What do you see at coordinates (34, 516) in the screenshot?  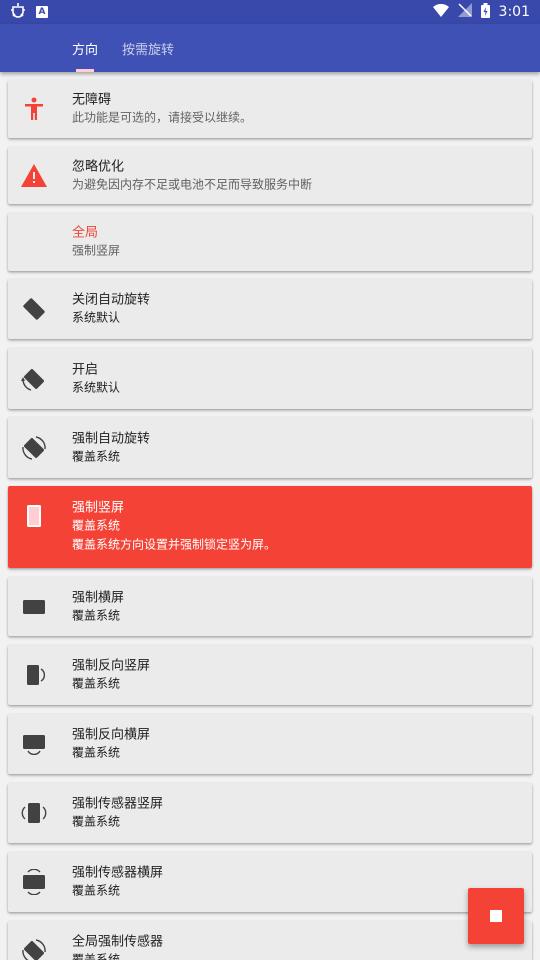 I see `portrait-icon` at bounding box center [34, 516].